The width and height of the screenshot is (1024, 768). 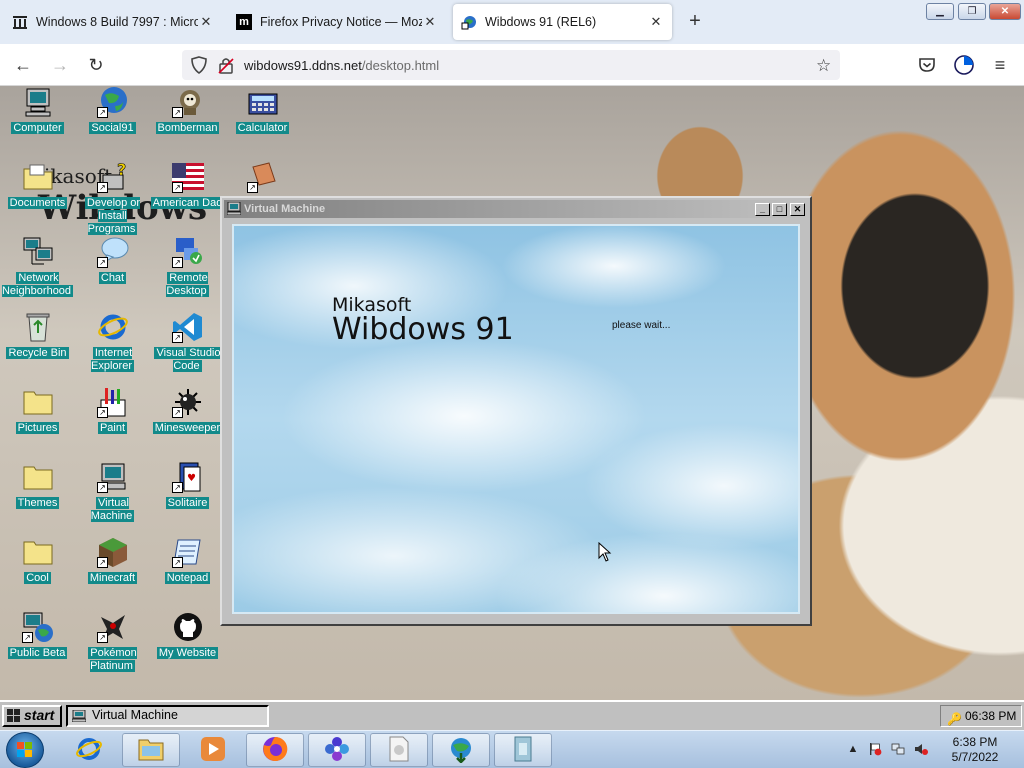 What do you see at coordinates (112, 346) in the screenshot?
I see `desktop-icon-internet-explorer: Internet Explorer` at bounding box center [112, 346].